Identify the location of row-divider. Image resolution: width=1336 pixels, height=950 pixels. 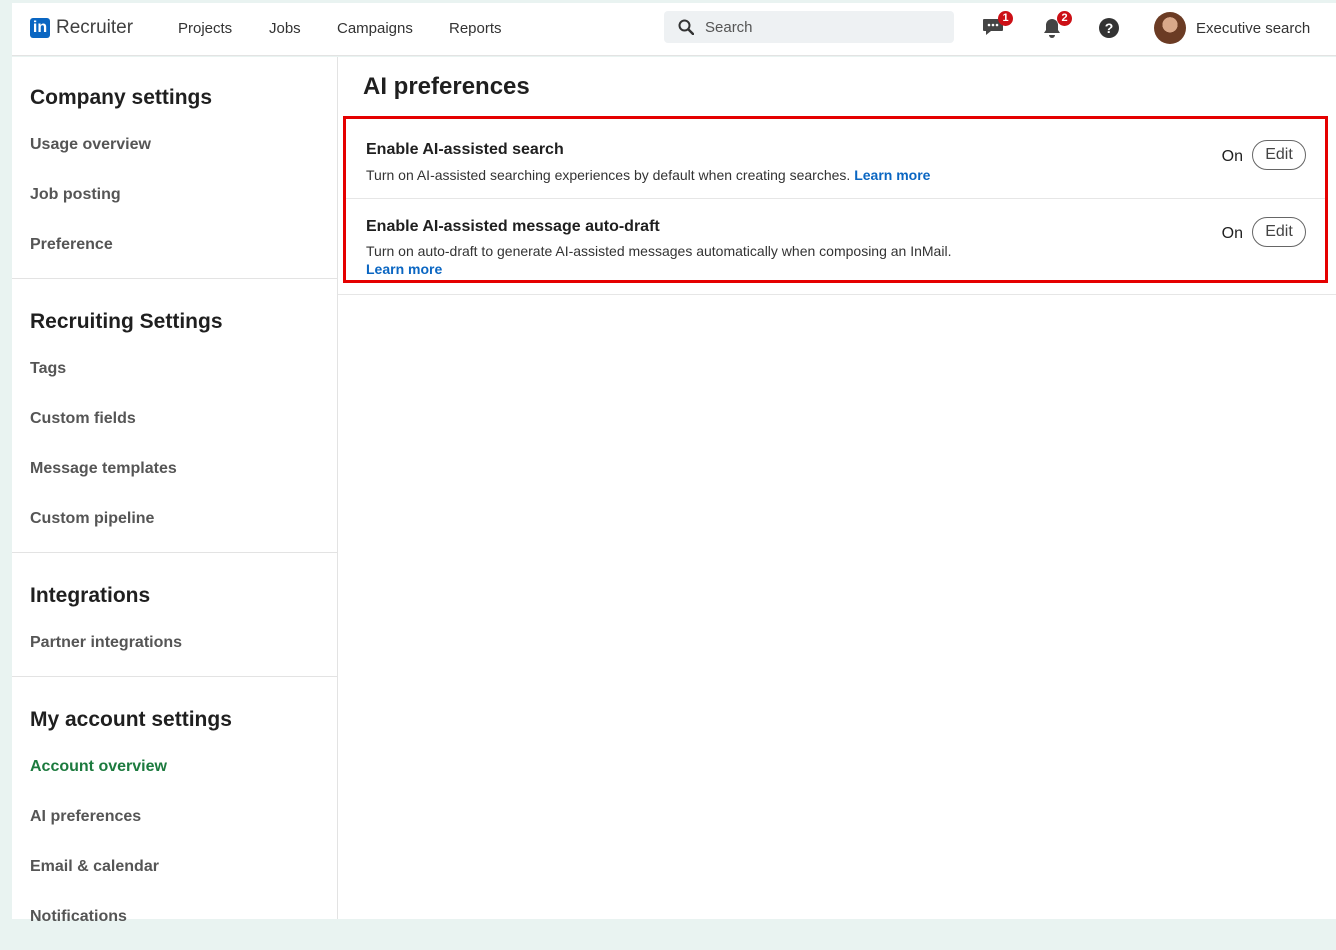
(835, 198).